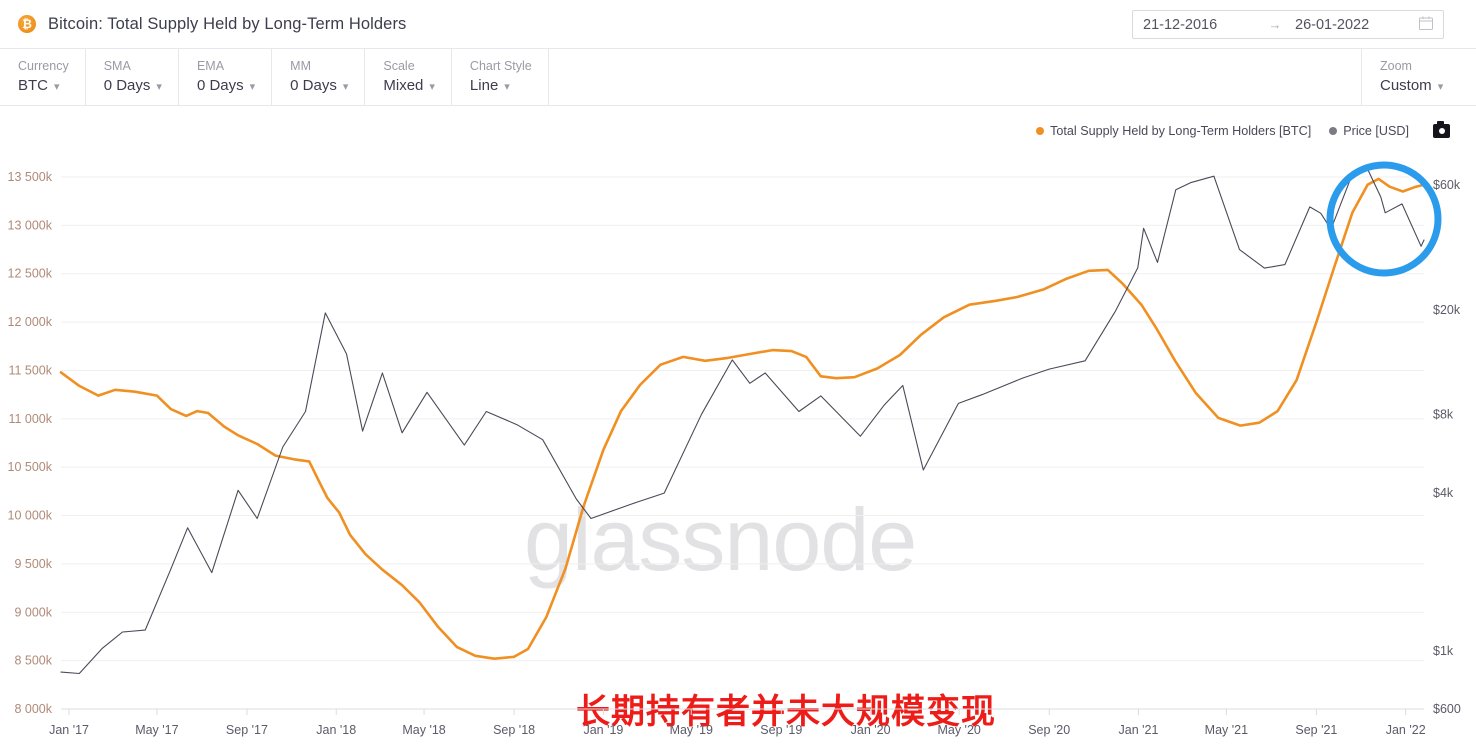 The width and height of the screenshot is (1476, 756). What do you see at coordinates (30, 467) in the screenshot?
I see `y-axis-left-tick: 10 500k` at bounding box center [30, 467].